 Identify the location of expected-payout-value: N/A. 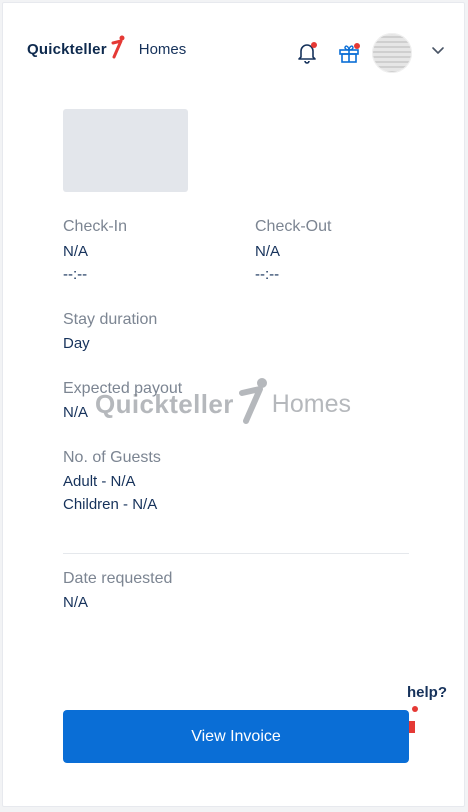
(76, 412).